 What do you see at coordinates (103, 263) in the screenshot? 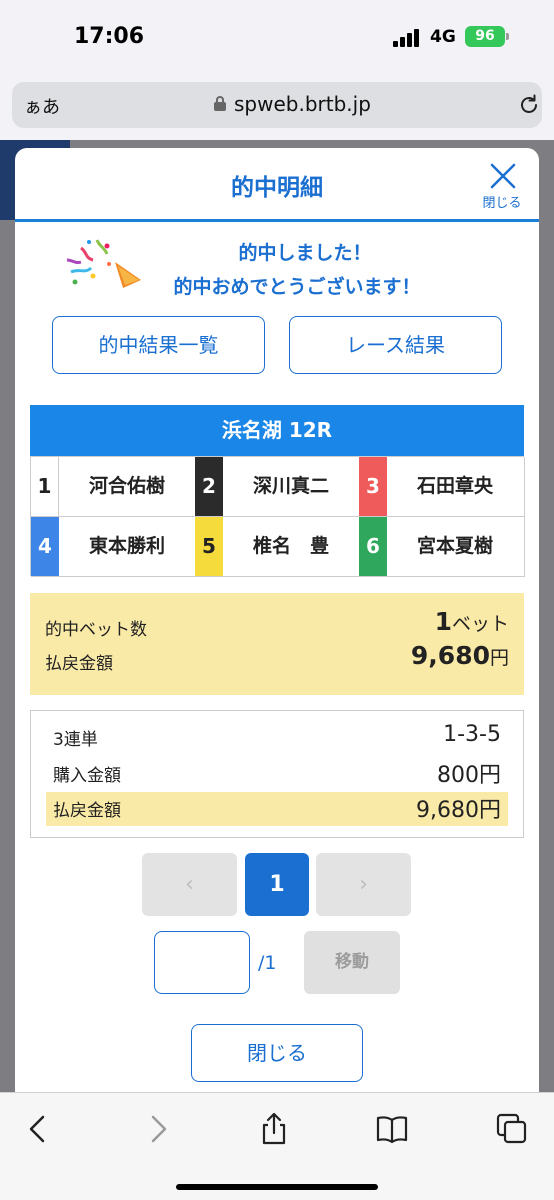
I see `party-popper-icon` at bounding box center [103, 263].